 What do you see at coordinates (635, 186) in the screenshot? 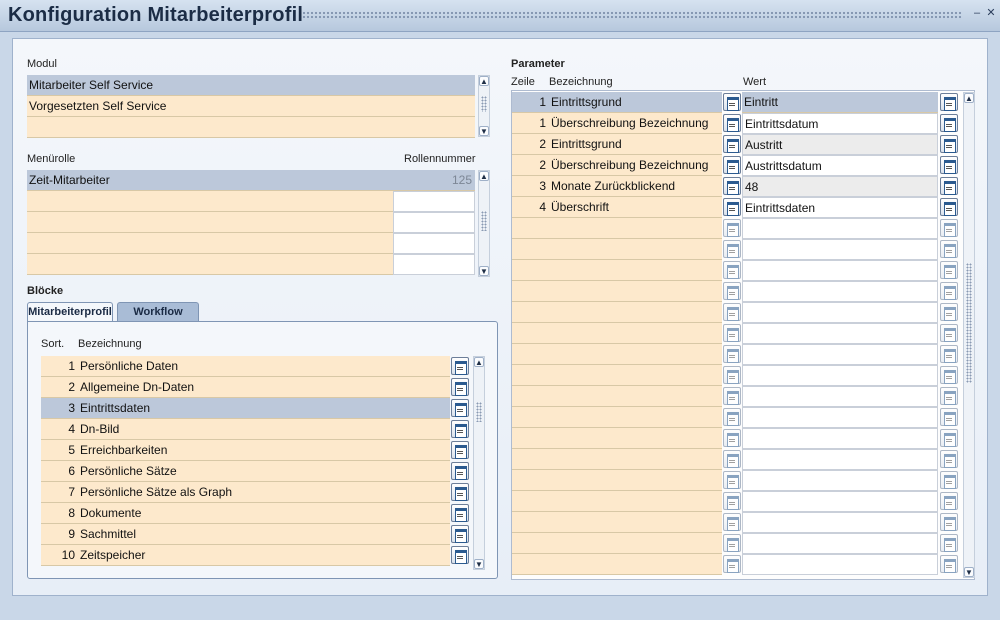
I see `param-bezeichnung-cell: Monate Zurückblickend` at bounding box center [635, 186].